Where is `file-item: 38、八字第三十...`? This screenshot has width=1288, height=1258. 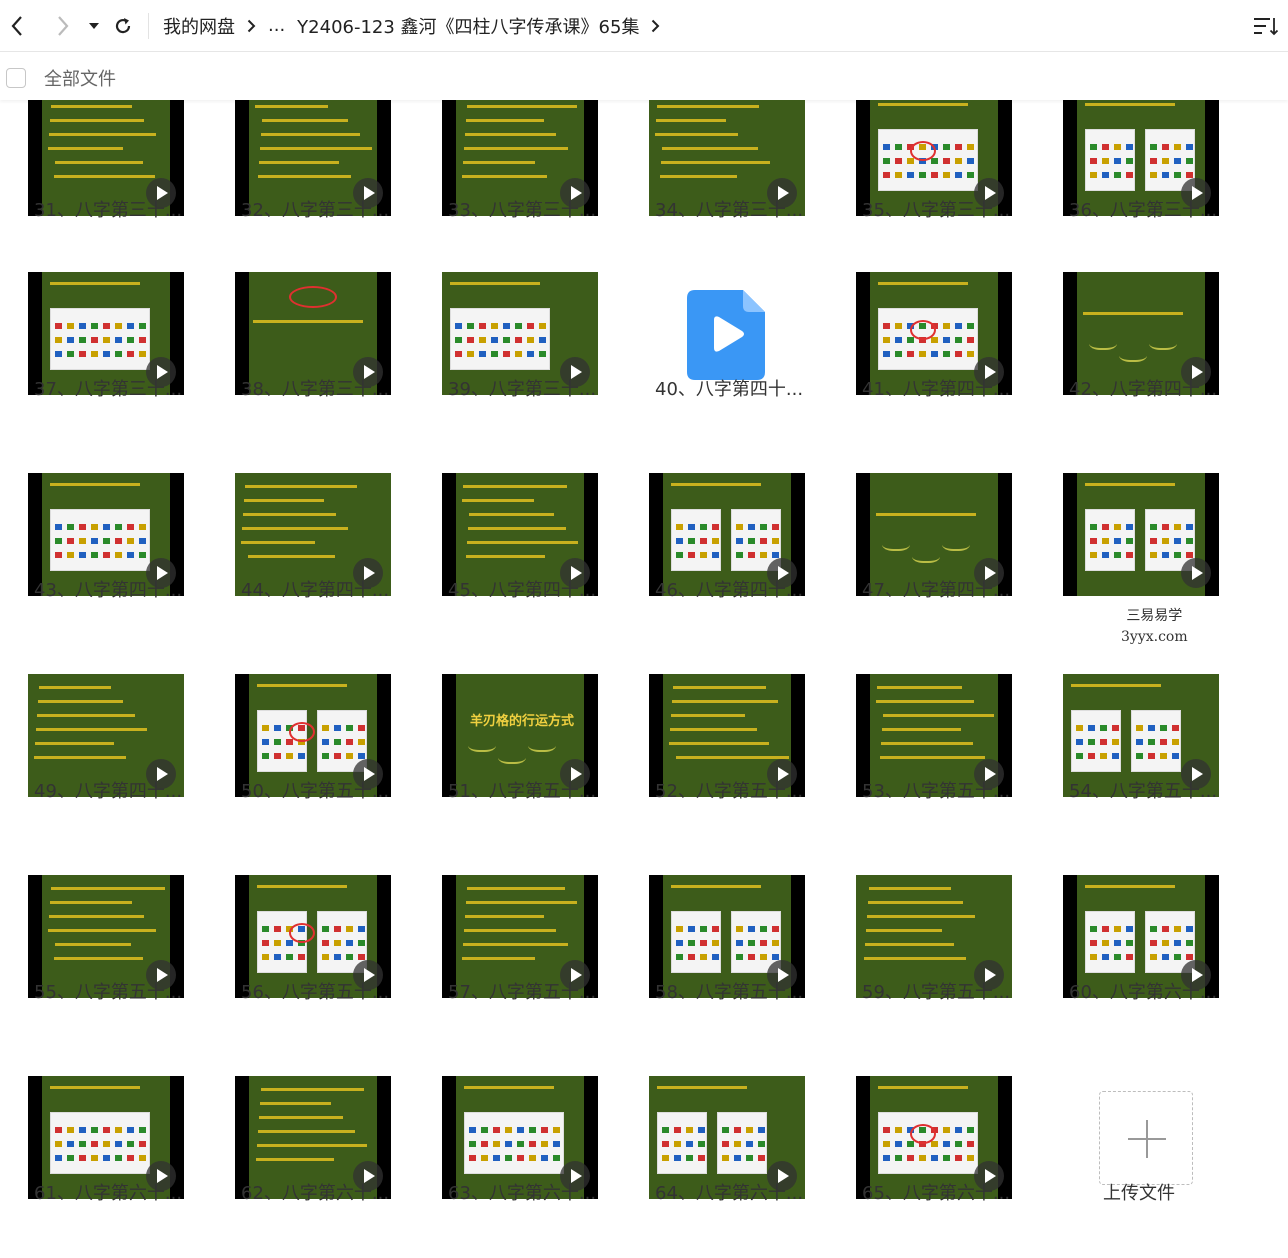
file-item: 38、八字第三十... is located at coordinates (330, 362).